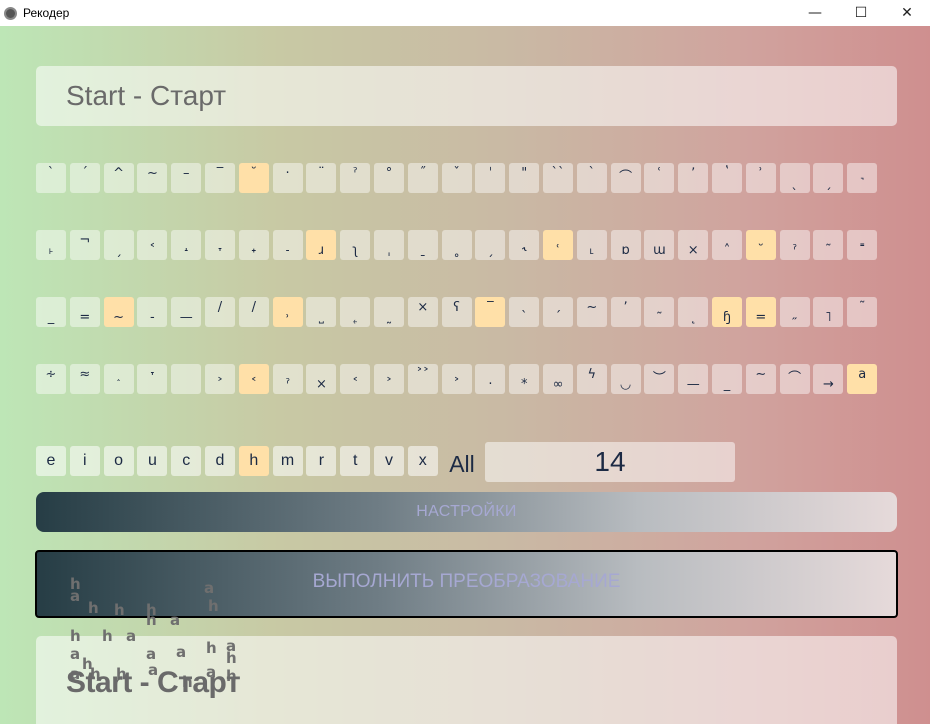  What do you see at coordinates (422, 245) in the screenshot?
I see `diacritic-key: ˍ` at bounding box center [422, 245].